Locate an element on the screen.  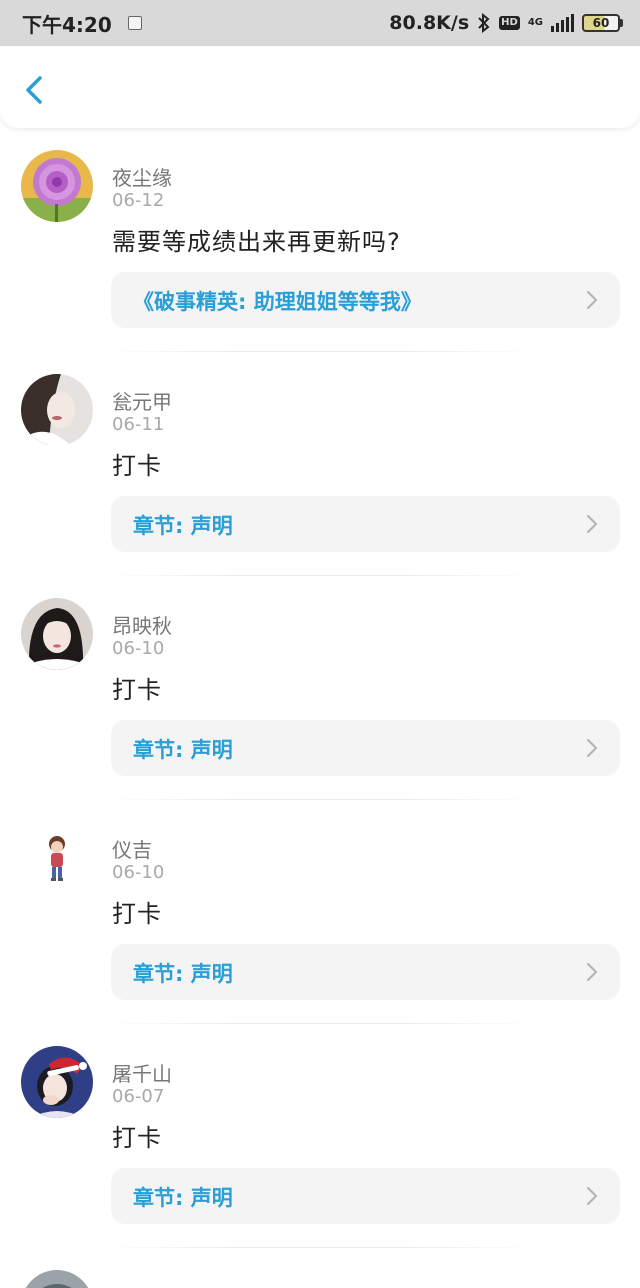
comment-username: 瓮元甲 is located at coordinates (142, 400).